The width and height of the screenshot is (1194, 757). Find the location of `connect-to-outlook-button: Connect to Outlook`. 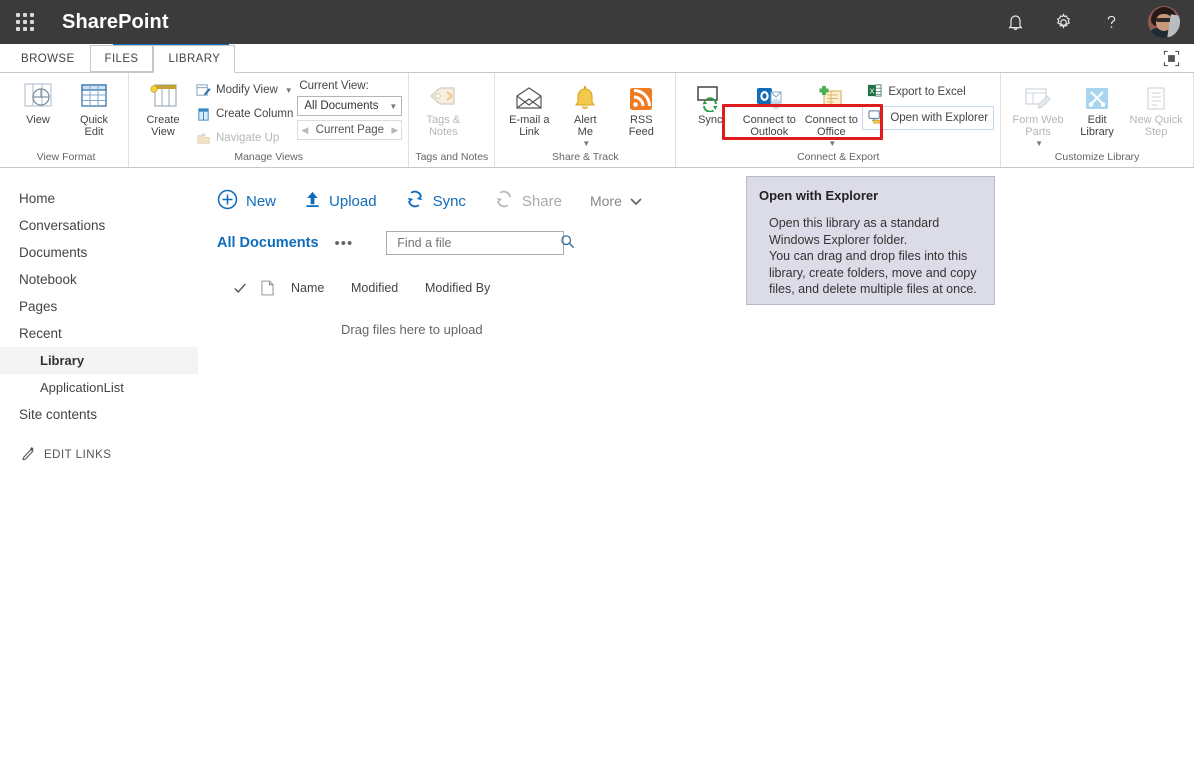

connect-to-outlook-button: Connect to Outlook is located at coordinates (769, 108).